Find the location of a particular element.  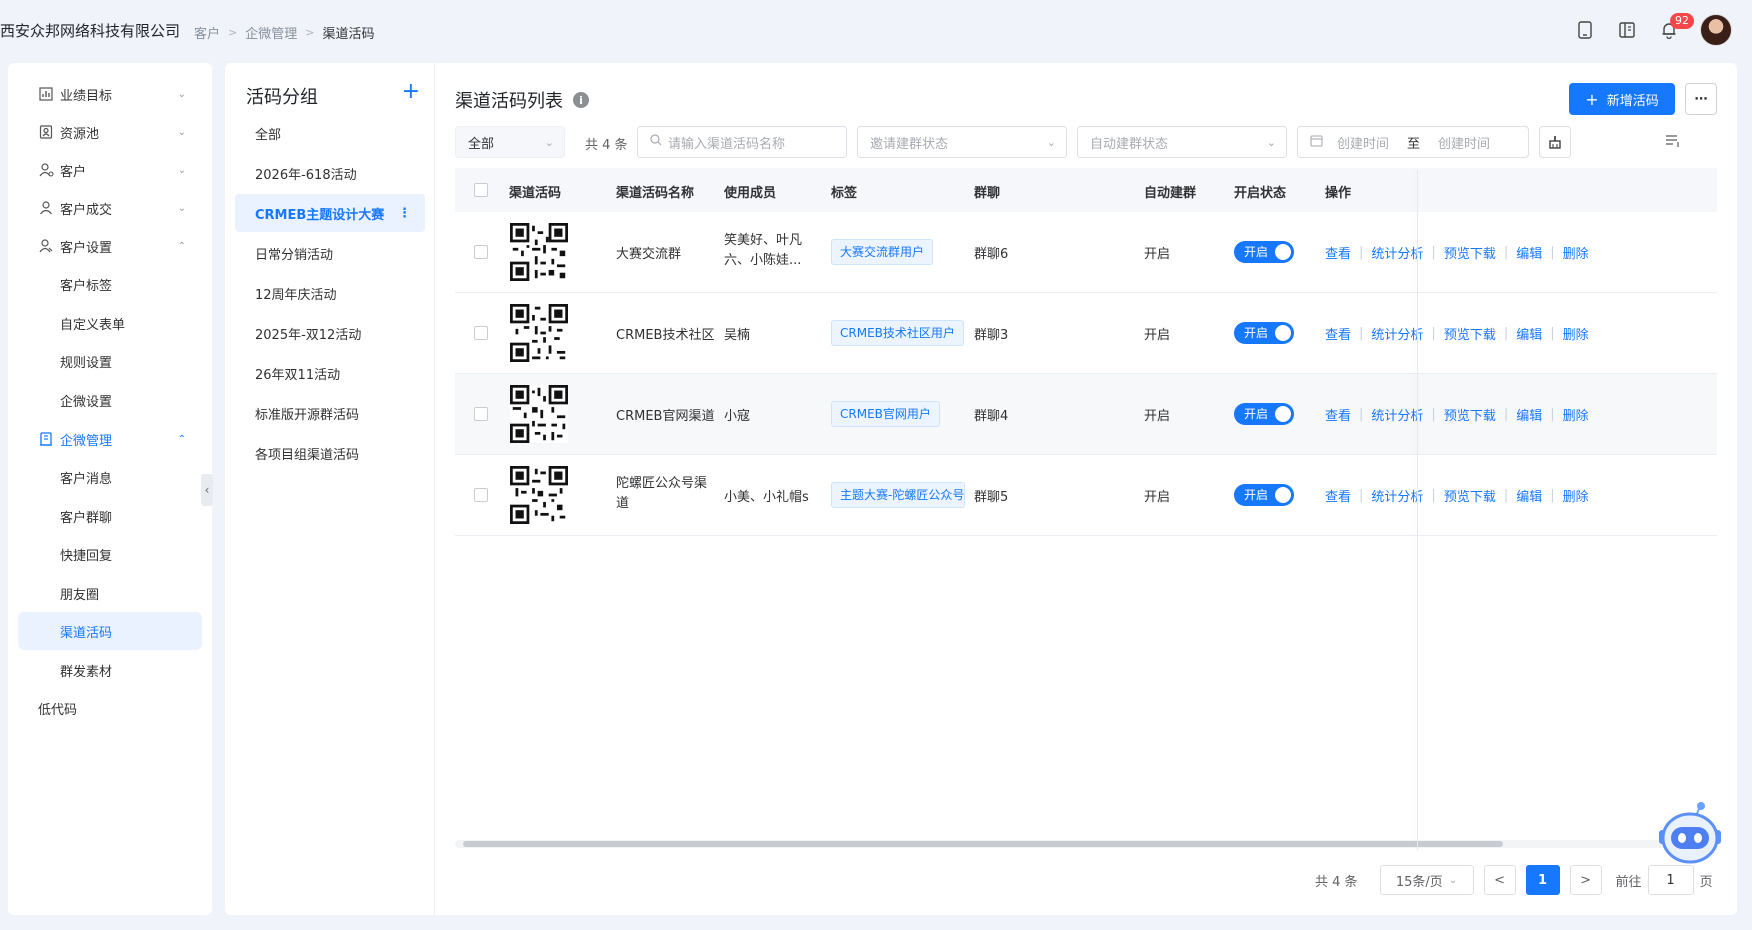

sidebar-item-customer-settings: 客户设置 ⌃ is located at coordinates (110, 246).